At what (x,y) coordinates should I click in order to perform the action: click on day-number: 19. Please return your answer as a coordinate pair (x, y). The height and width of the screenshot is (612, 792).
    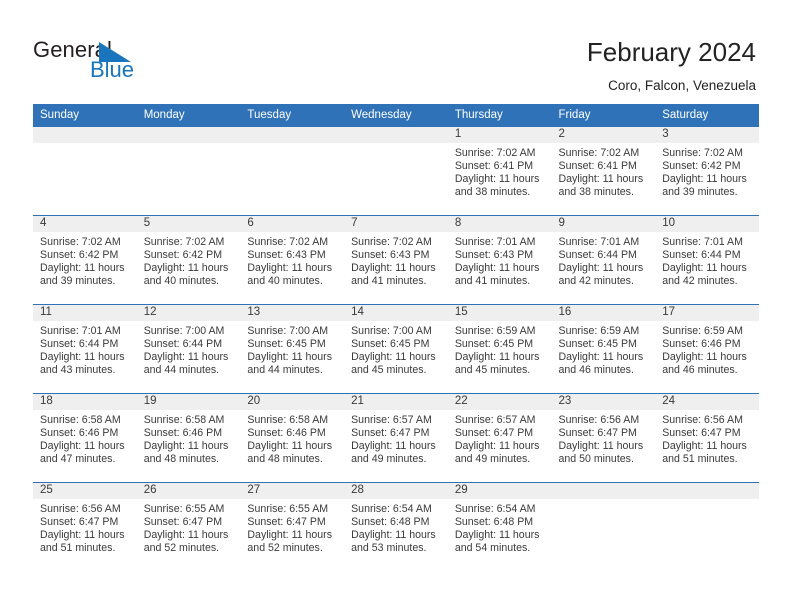
    Looking at the image, I should click on (188, 402).